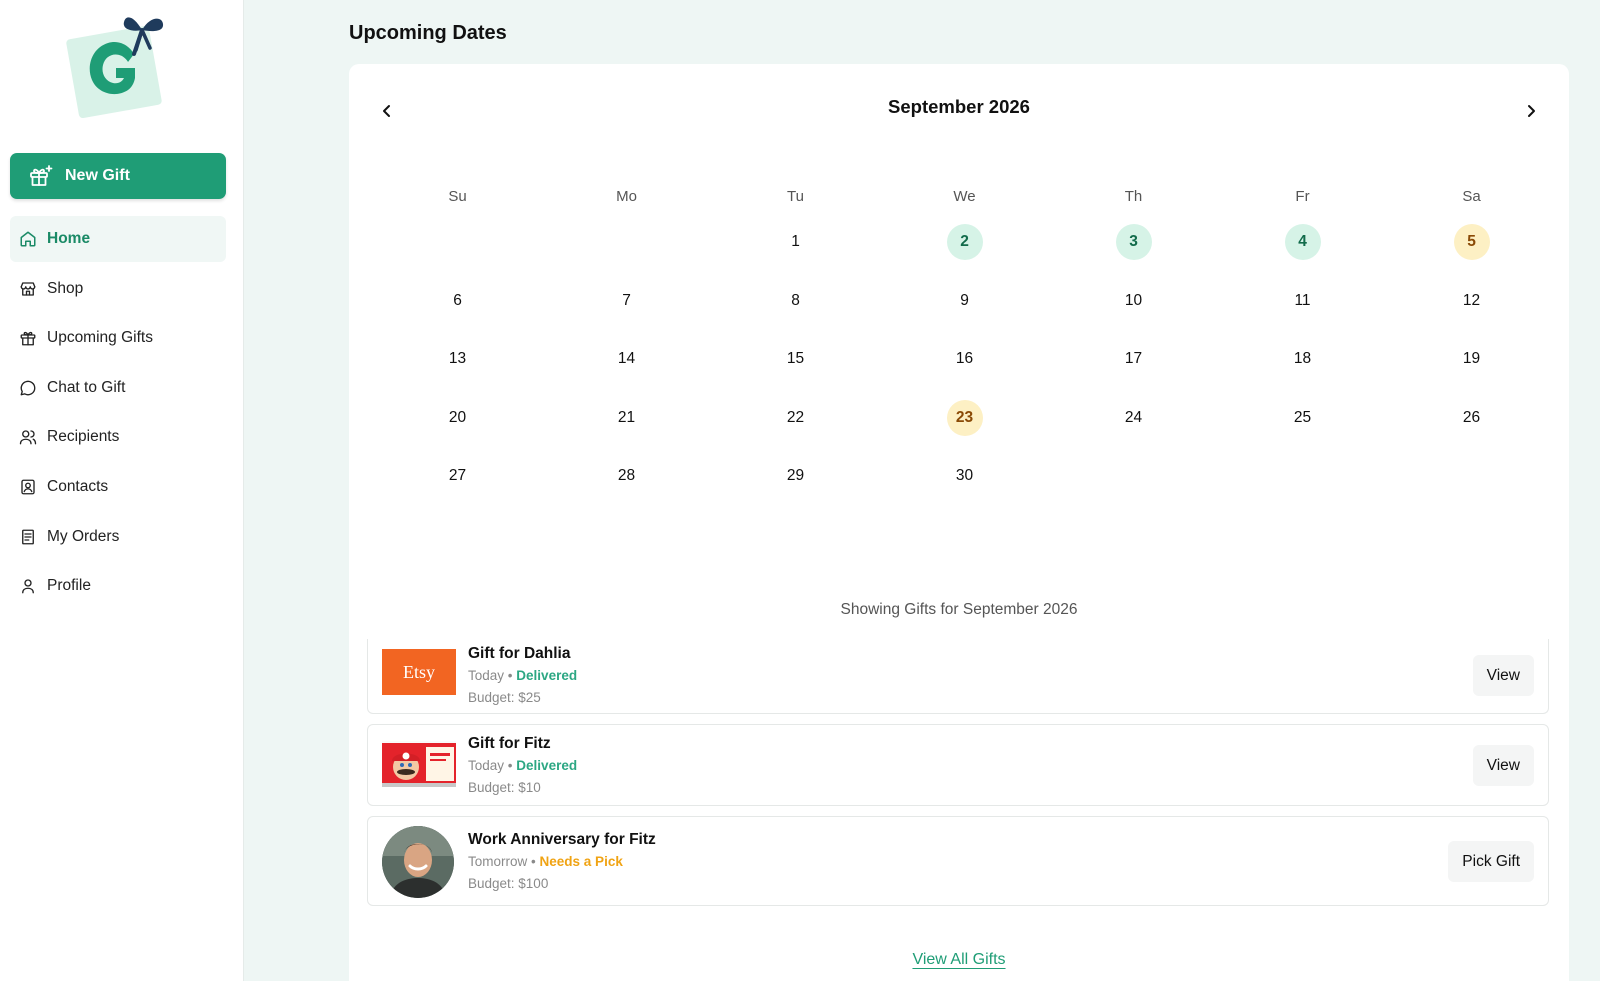 The image size is (1600, 981). Describe the element at coordinates (626, 196) in the screenshot. I see `weekday-label: Mo` at that location.